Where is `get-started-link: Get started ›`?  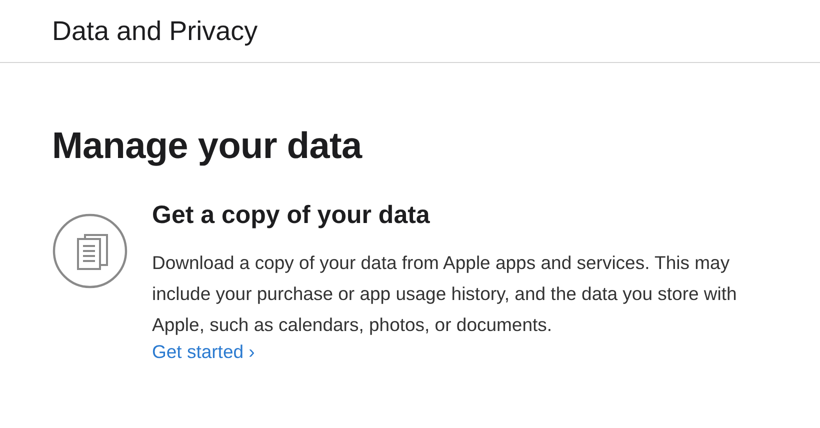
get-started-link: Get started › is located at coordinates (203, 352).